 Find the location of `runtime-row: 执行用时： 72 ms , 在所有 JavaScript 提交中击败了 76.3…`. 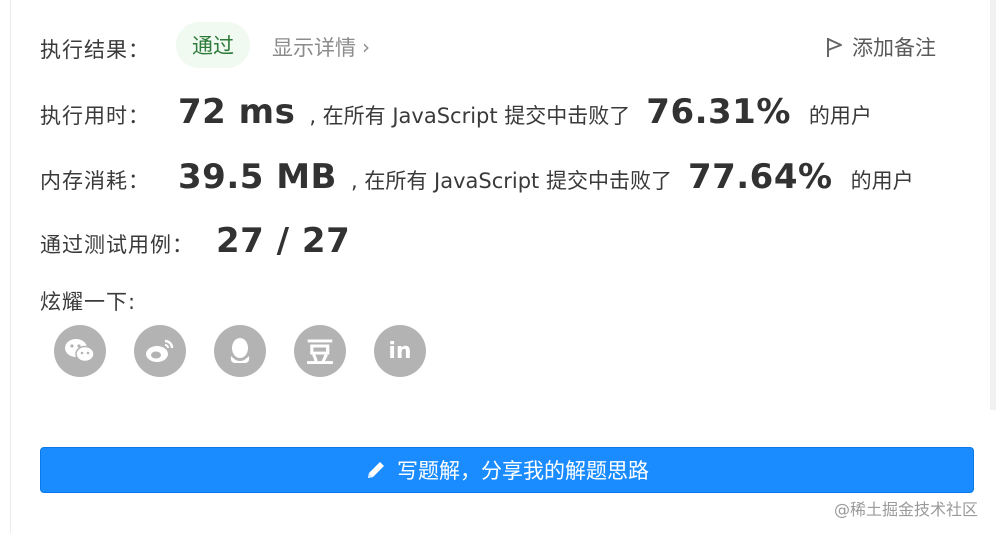

runtime-row: 执行用时： 72 ms , 在所有 JavaScript 提交中击败了 76.3… is located at coordinates (456, 112).